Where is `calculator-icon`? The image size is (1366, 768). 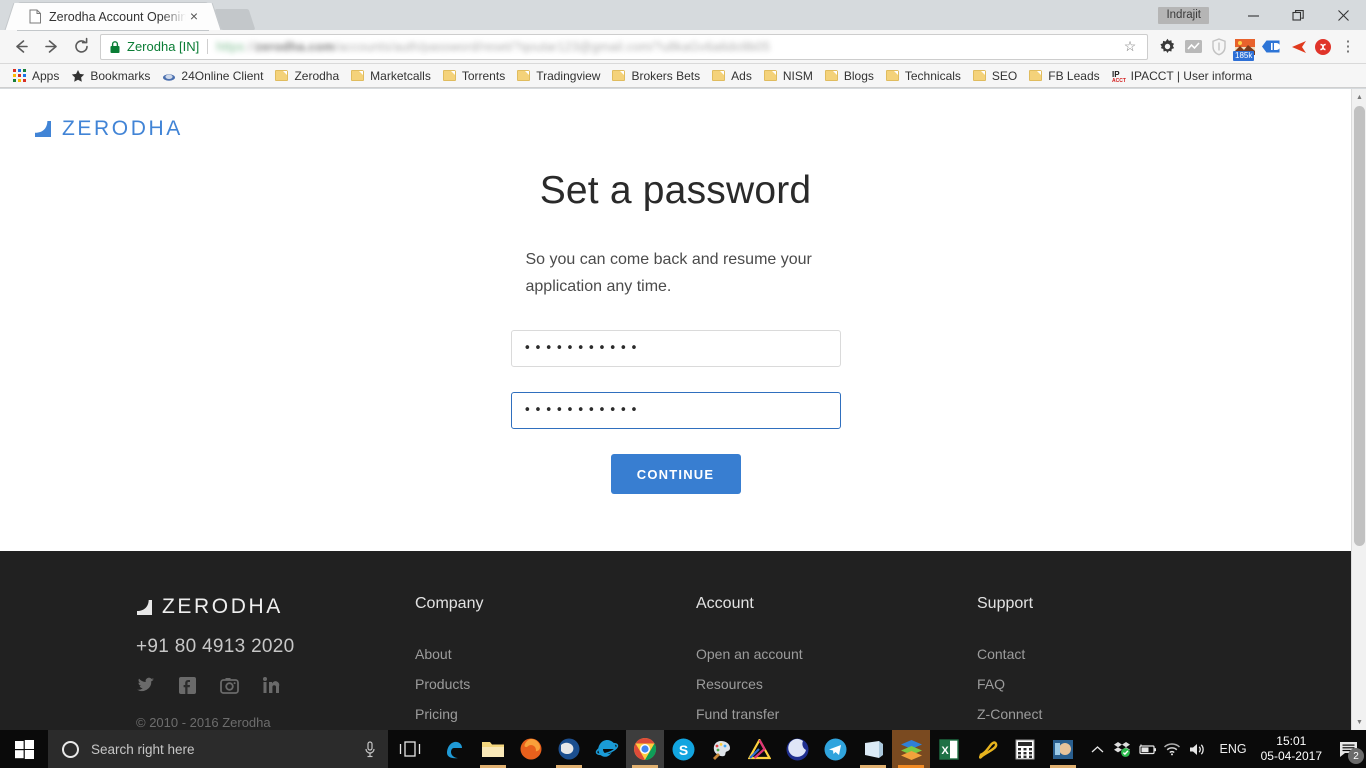
calculator-icon is located at coordinates (1025, 749).